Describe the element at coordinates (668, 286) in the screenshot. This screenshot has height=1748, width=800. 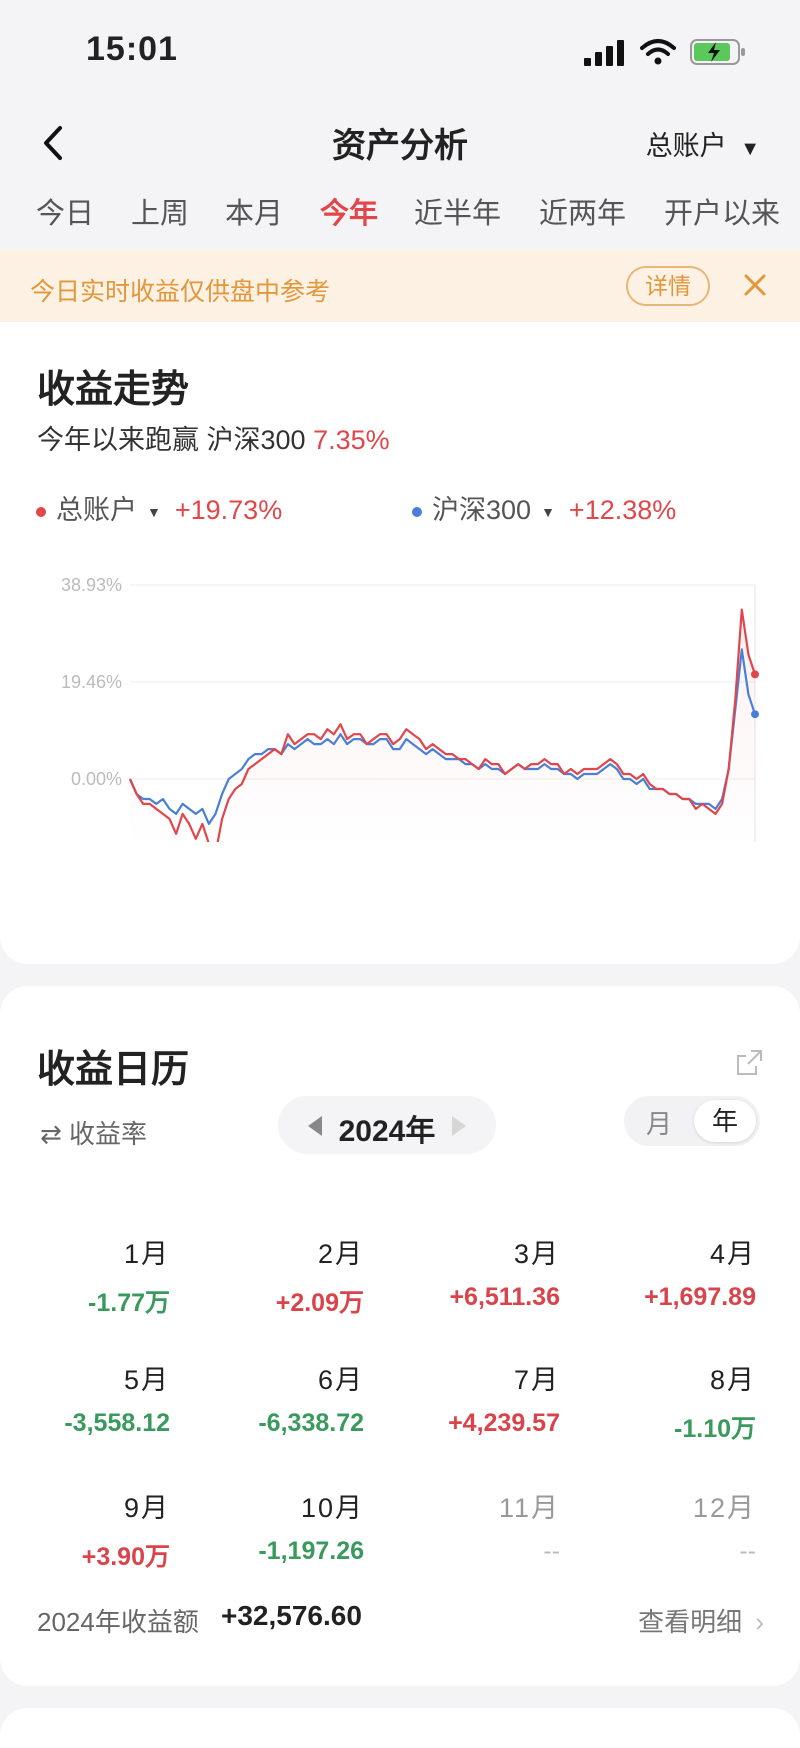
I see `notice-detail-button: 详情` at that location.